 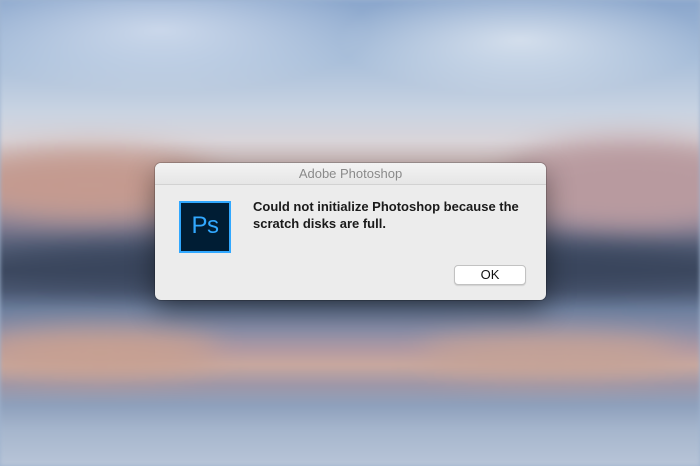 I want to click on wallpaper-reflection-left, so click(x=110, y=352).